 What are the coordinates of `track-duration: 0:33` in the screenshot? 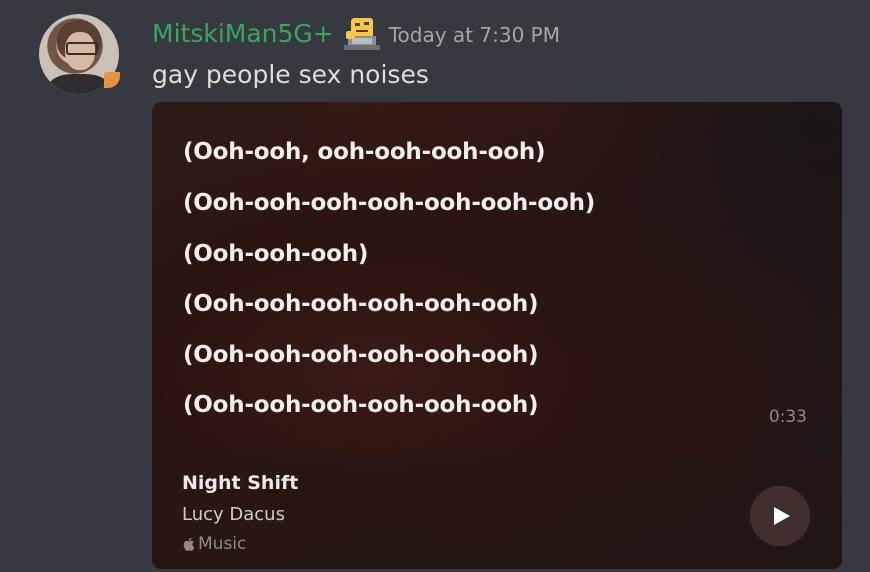 It's located at (787, 417).